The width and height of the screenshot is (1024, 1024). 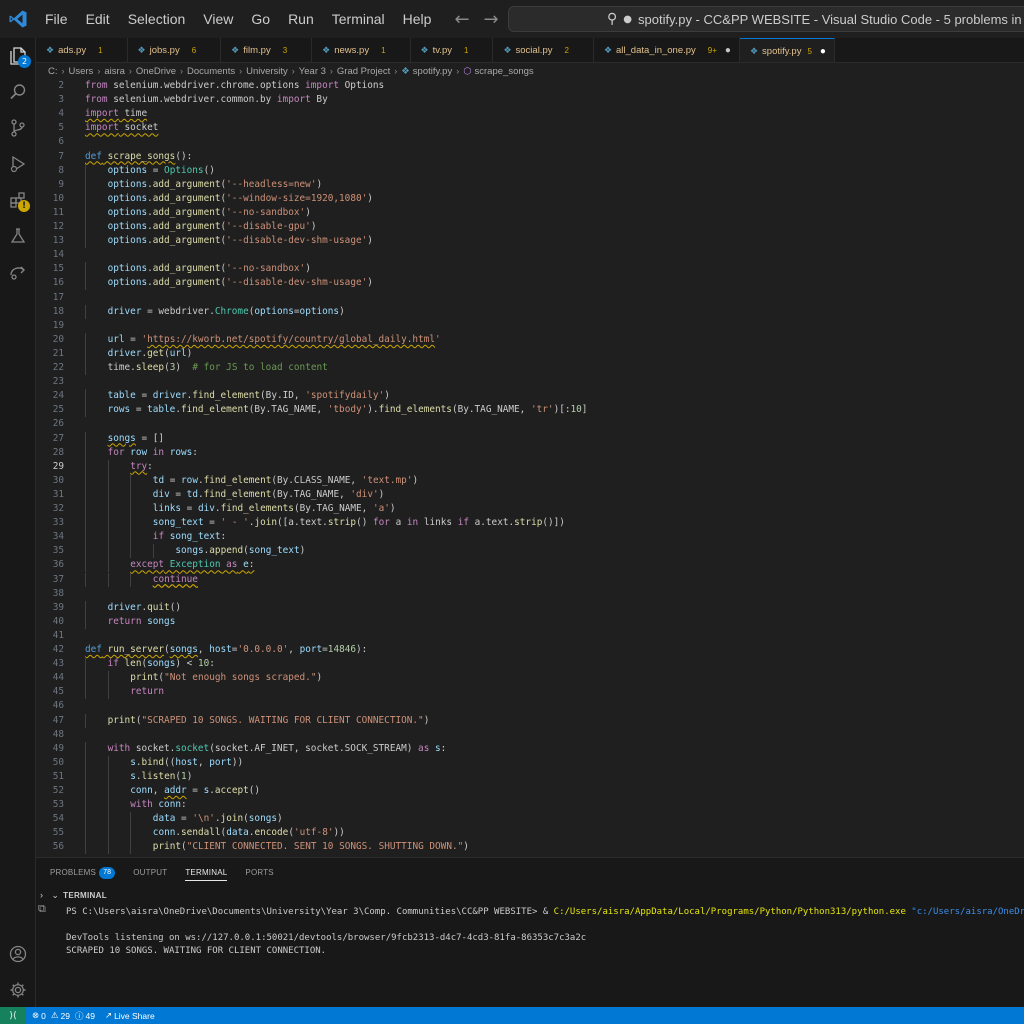 I want to click on tab-problems: PROBLEMS 78, so click(x=83, y=872).